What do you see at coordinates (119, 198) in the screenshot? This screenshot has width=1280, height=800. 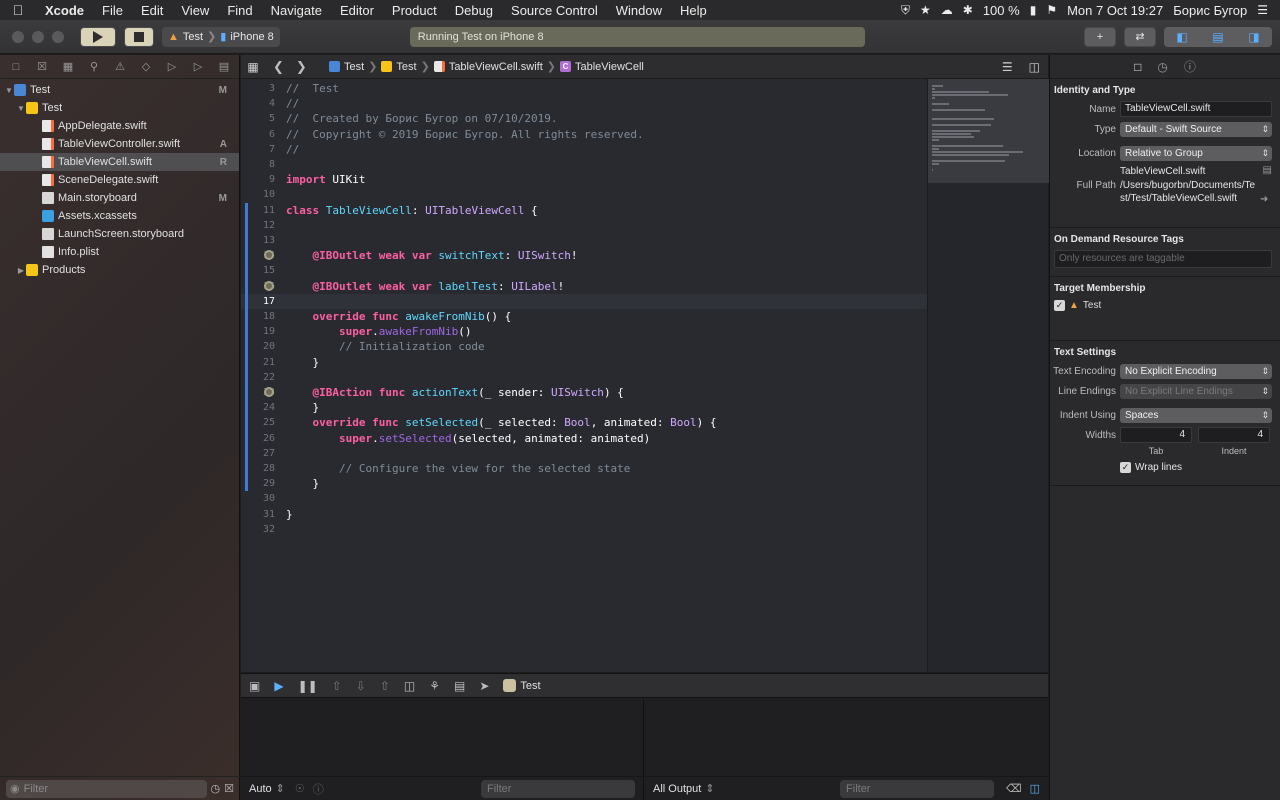 I see `tree-item-file: Main.storyboard M` at bounding box center [119, 198].